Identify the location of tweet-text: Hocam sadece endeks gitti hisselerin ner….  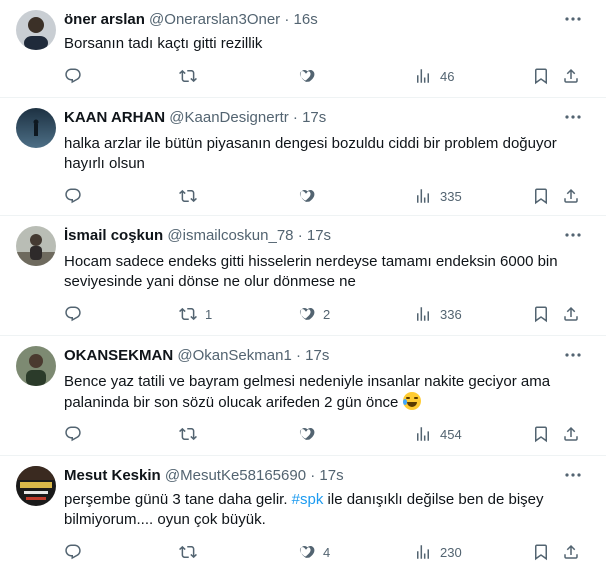
(311, 271).